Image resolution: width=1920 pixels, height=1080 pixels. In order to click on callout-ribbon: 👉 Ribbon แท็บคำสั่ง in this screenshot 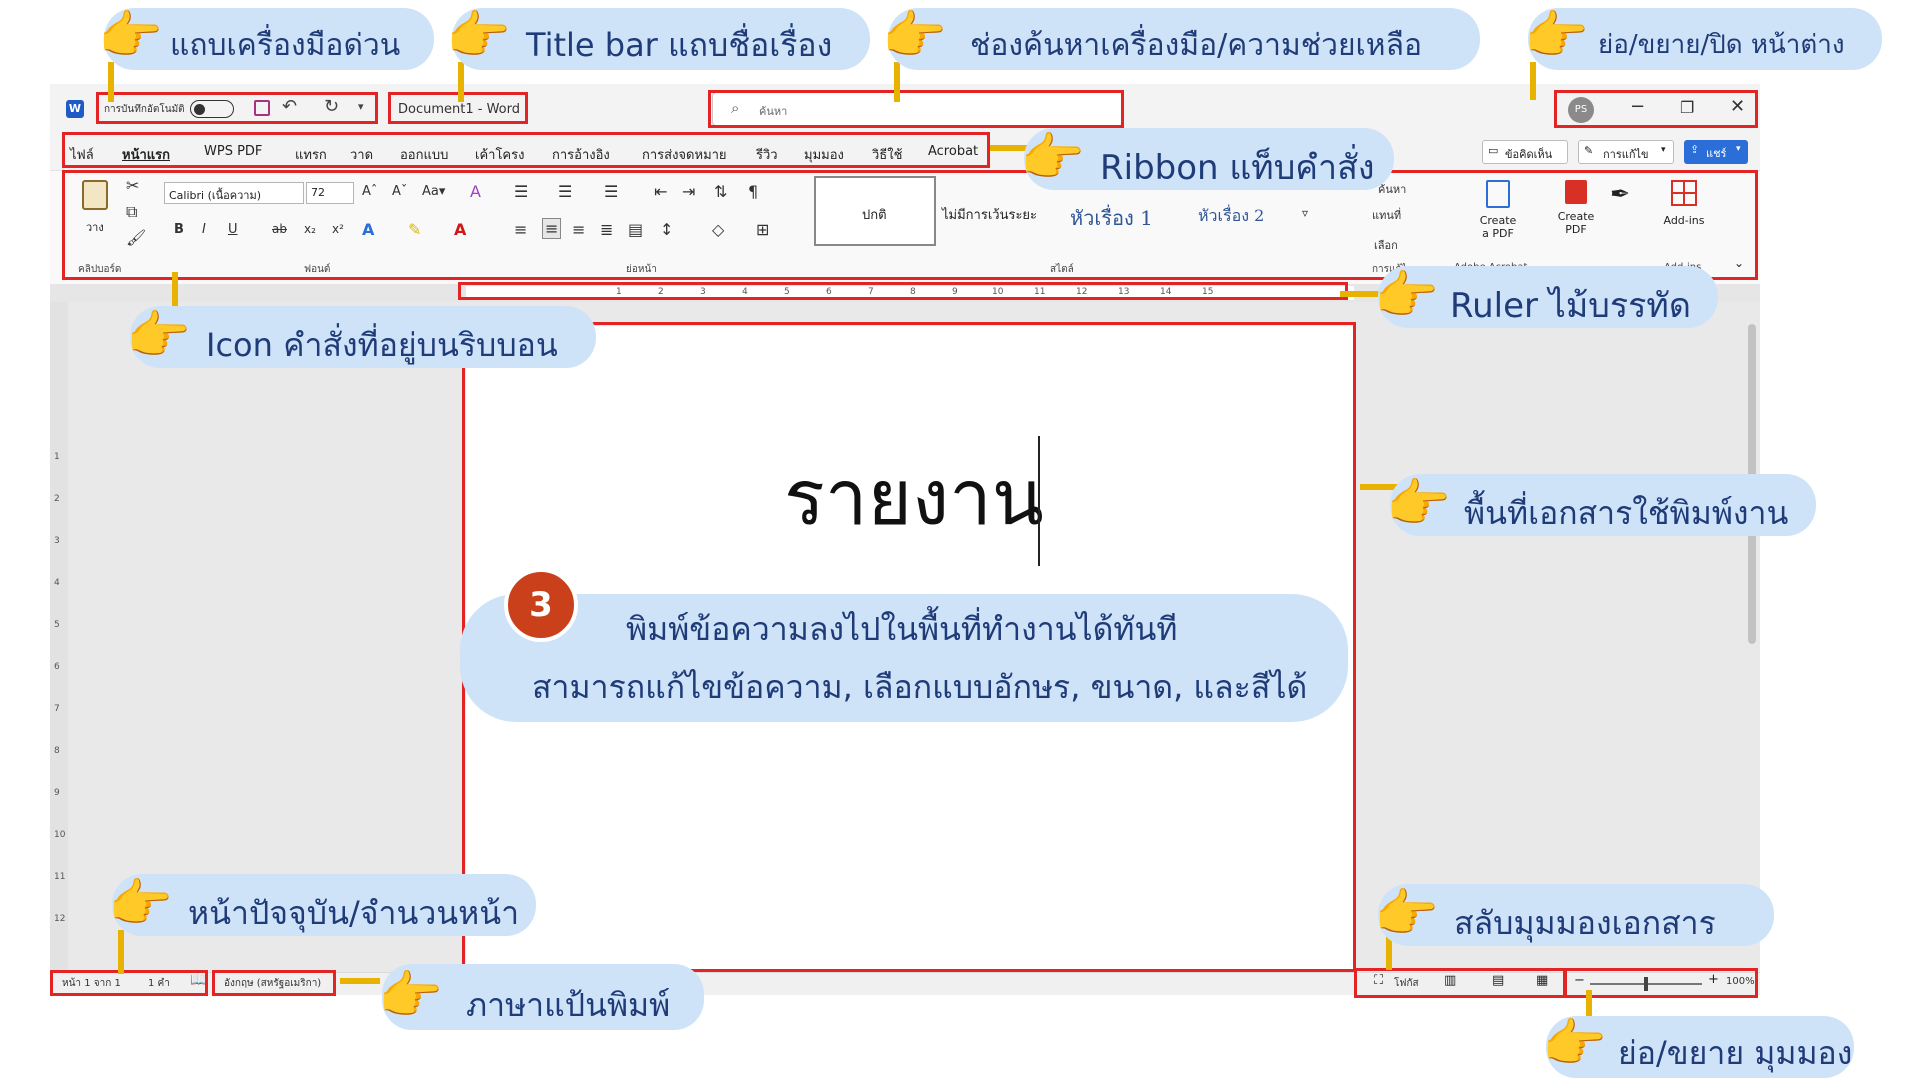, I will do `click(1207, 159)`.